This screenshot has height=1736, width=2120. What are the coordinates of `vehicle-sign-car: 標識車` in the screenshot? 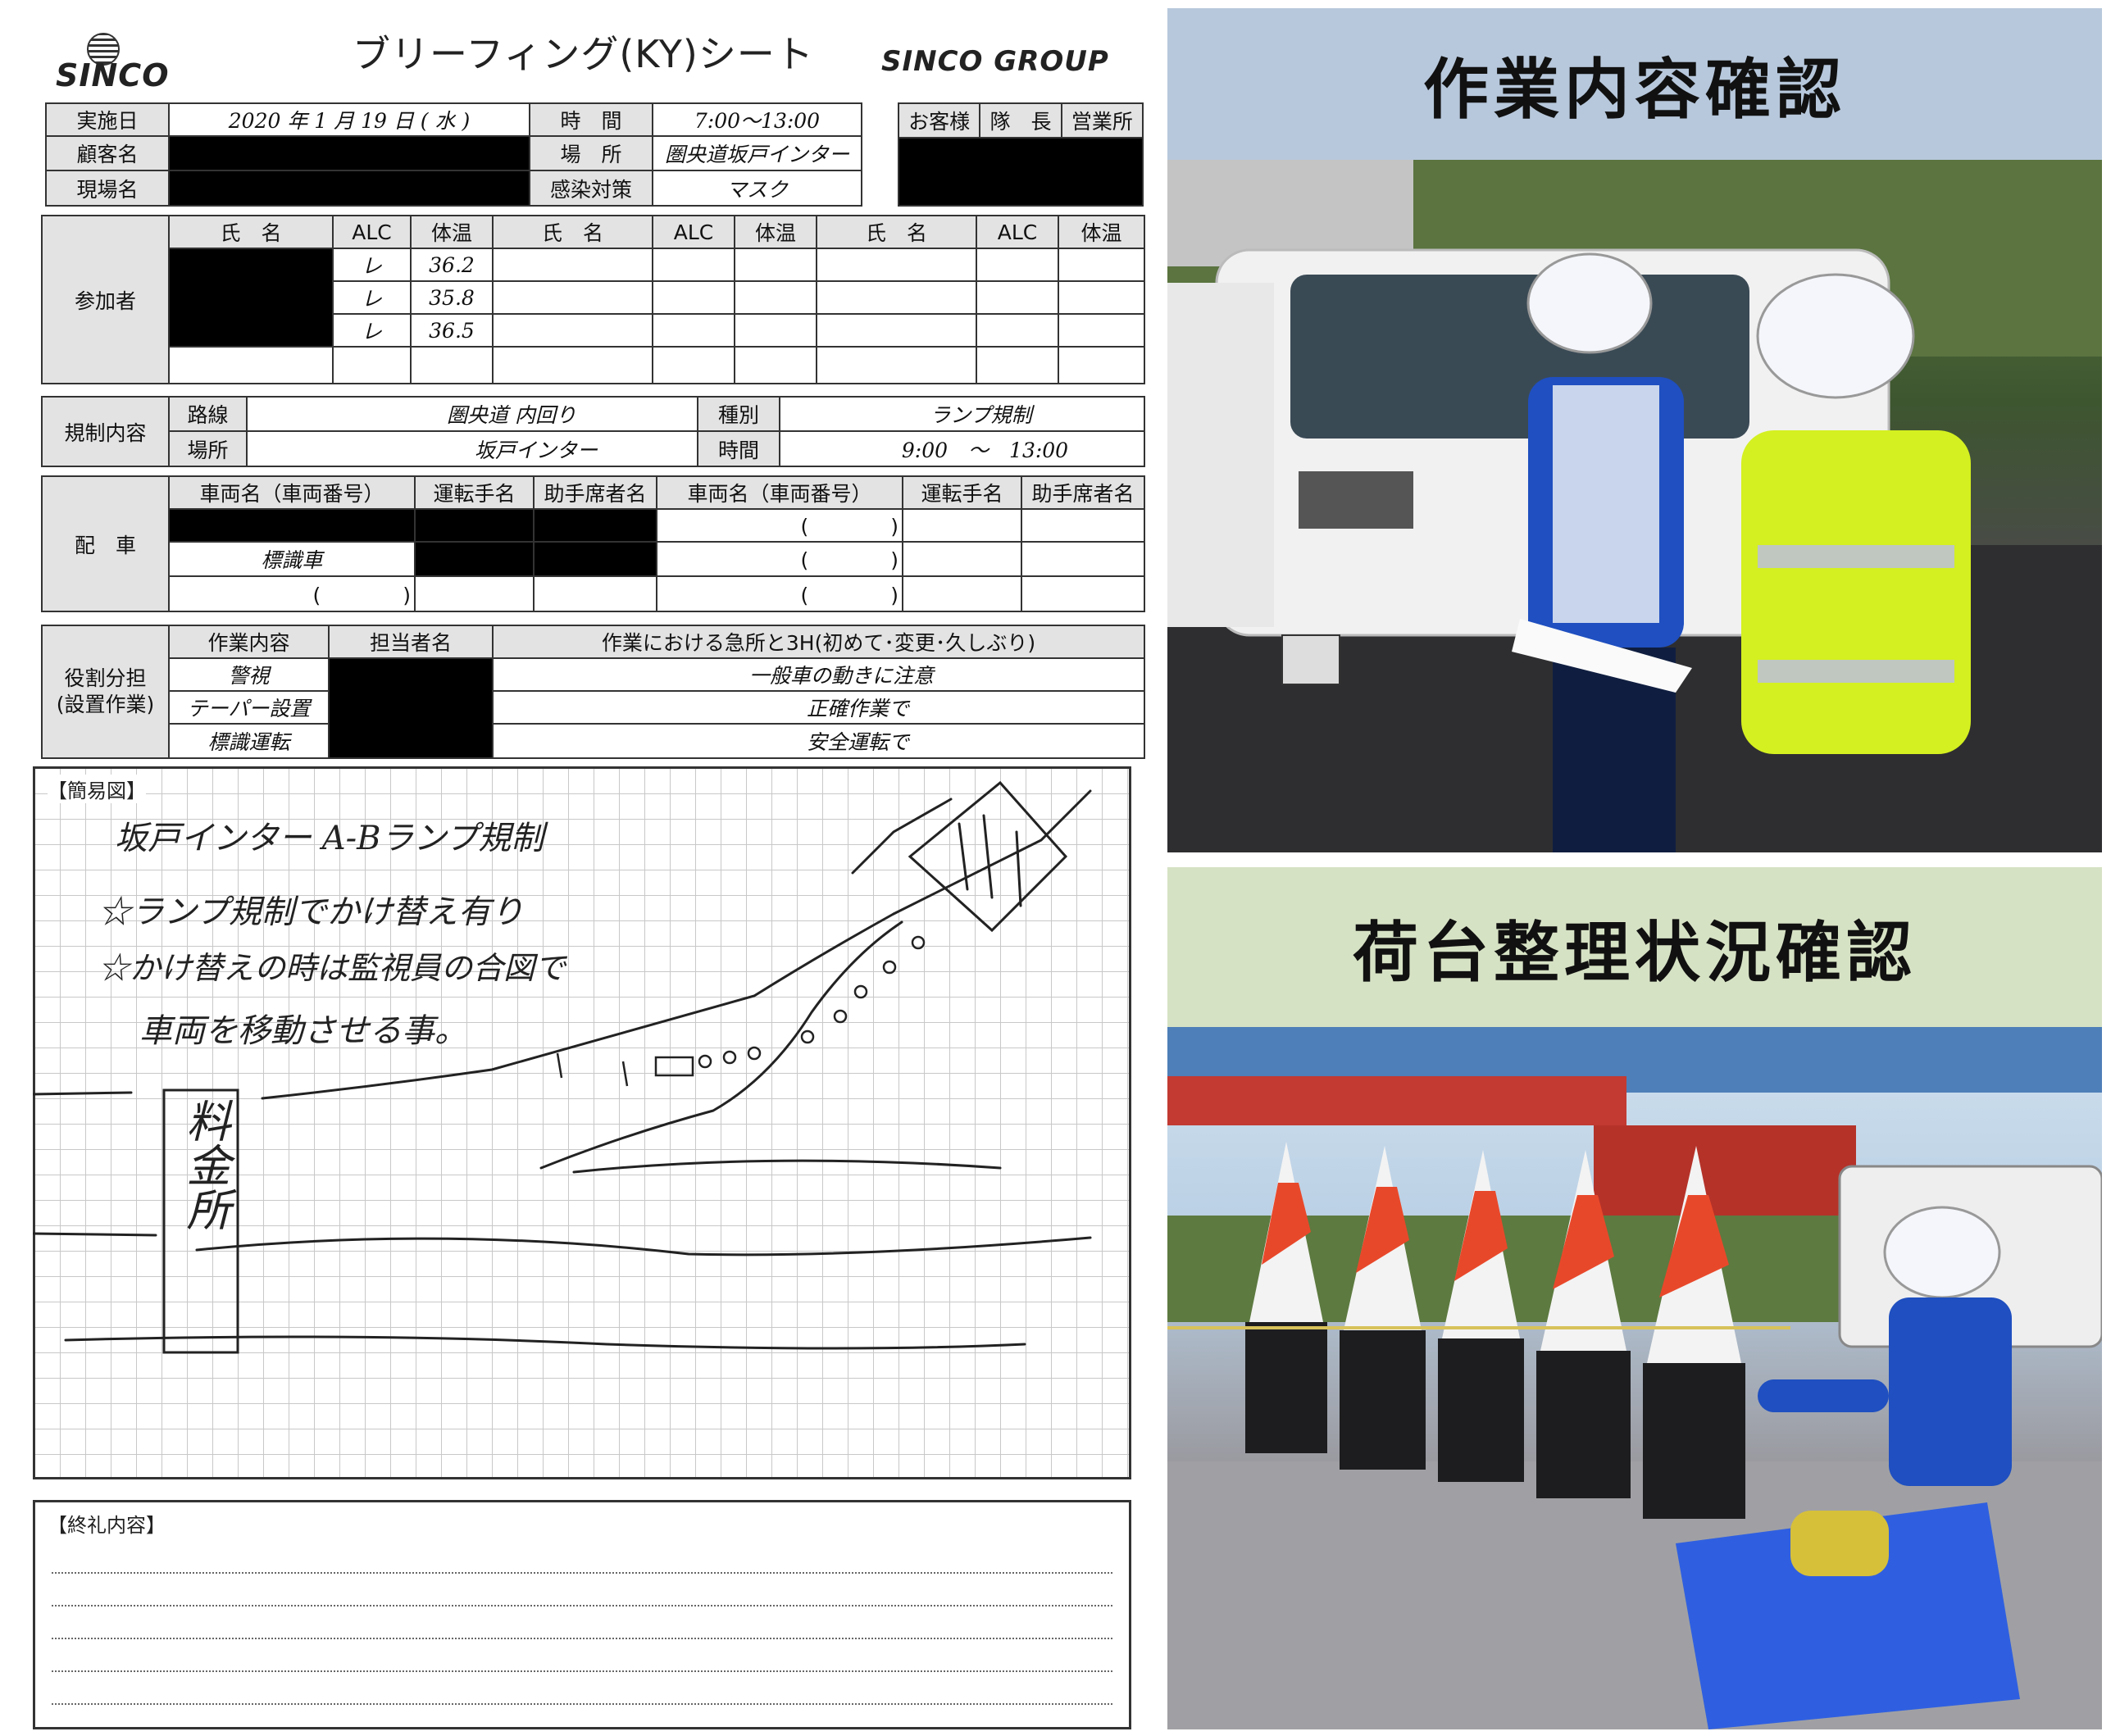 It's located at (292, 559).